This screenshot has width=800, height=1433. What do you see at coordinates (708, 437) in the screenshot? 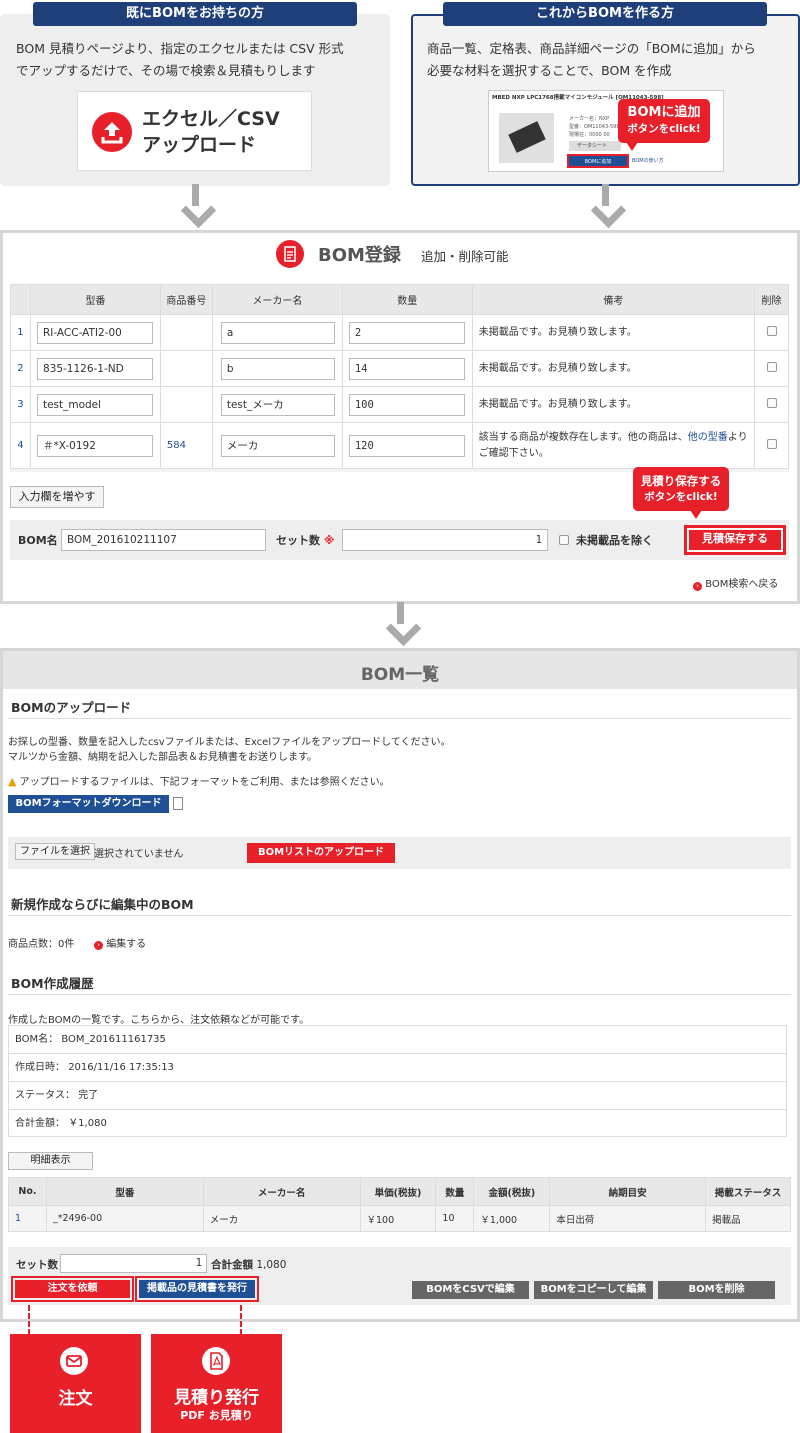
I see `other-model-link: 他の型番` at bounding box center [708, 437].